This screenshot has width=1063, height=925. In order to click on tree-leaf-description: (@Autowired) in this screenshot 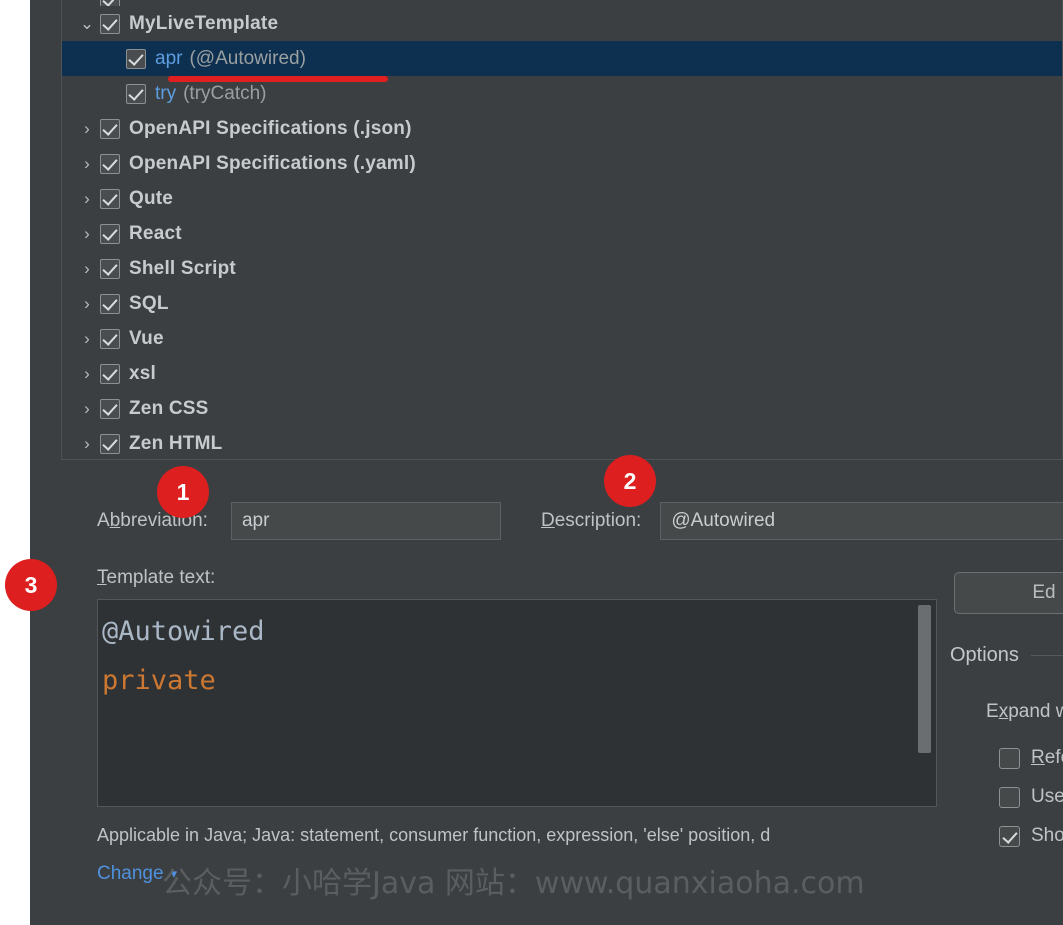, I will do `click(247, 58)`.